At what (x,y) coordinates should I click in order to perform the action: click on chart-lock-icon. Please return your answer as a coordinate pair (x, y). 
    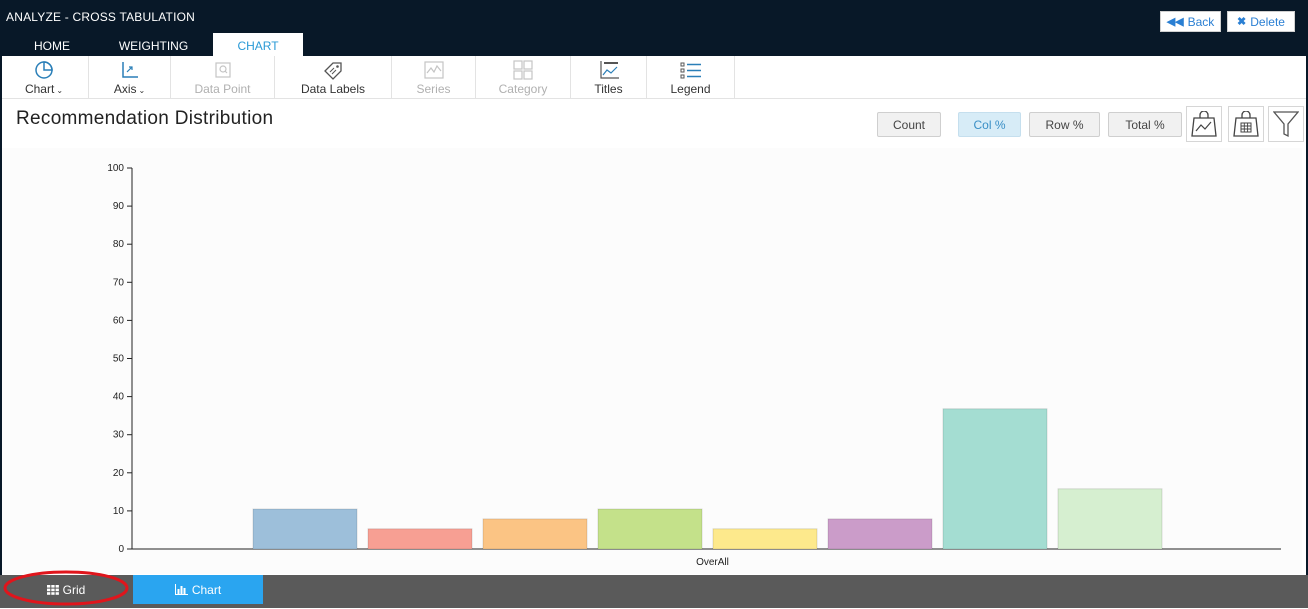
    Looking at the image, I should click on (1204, 124).